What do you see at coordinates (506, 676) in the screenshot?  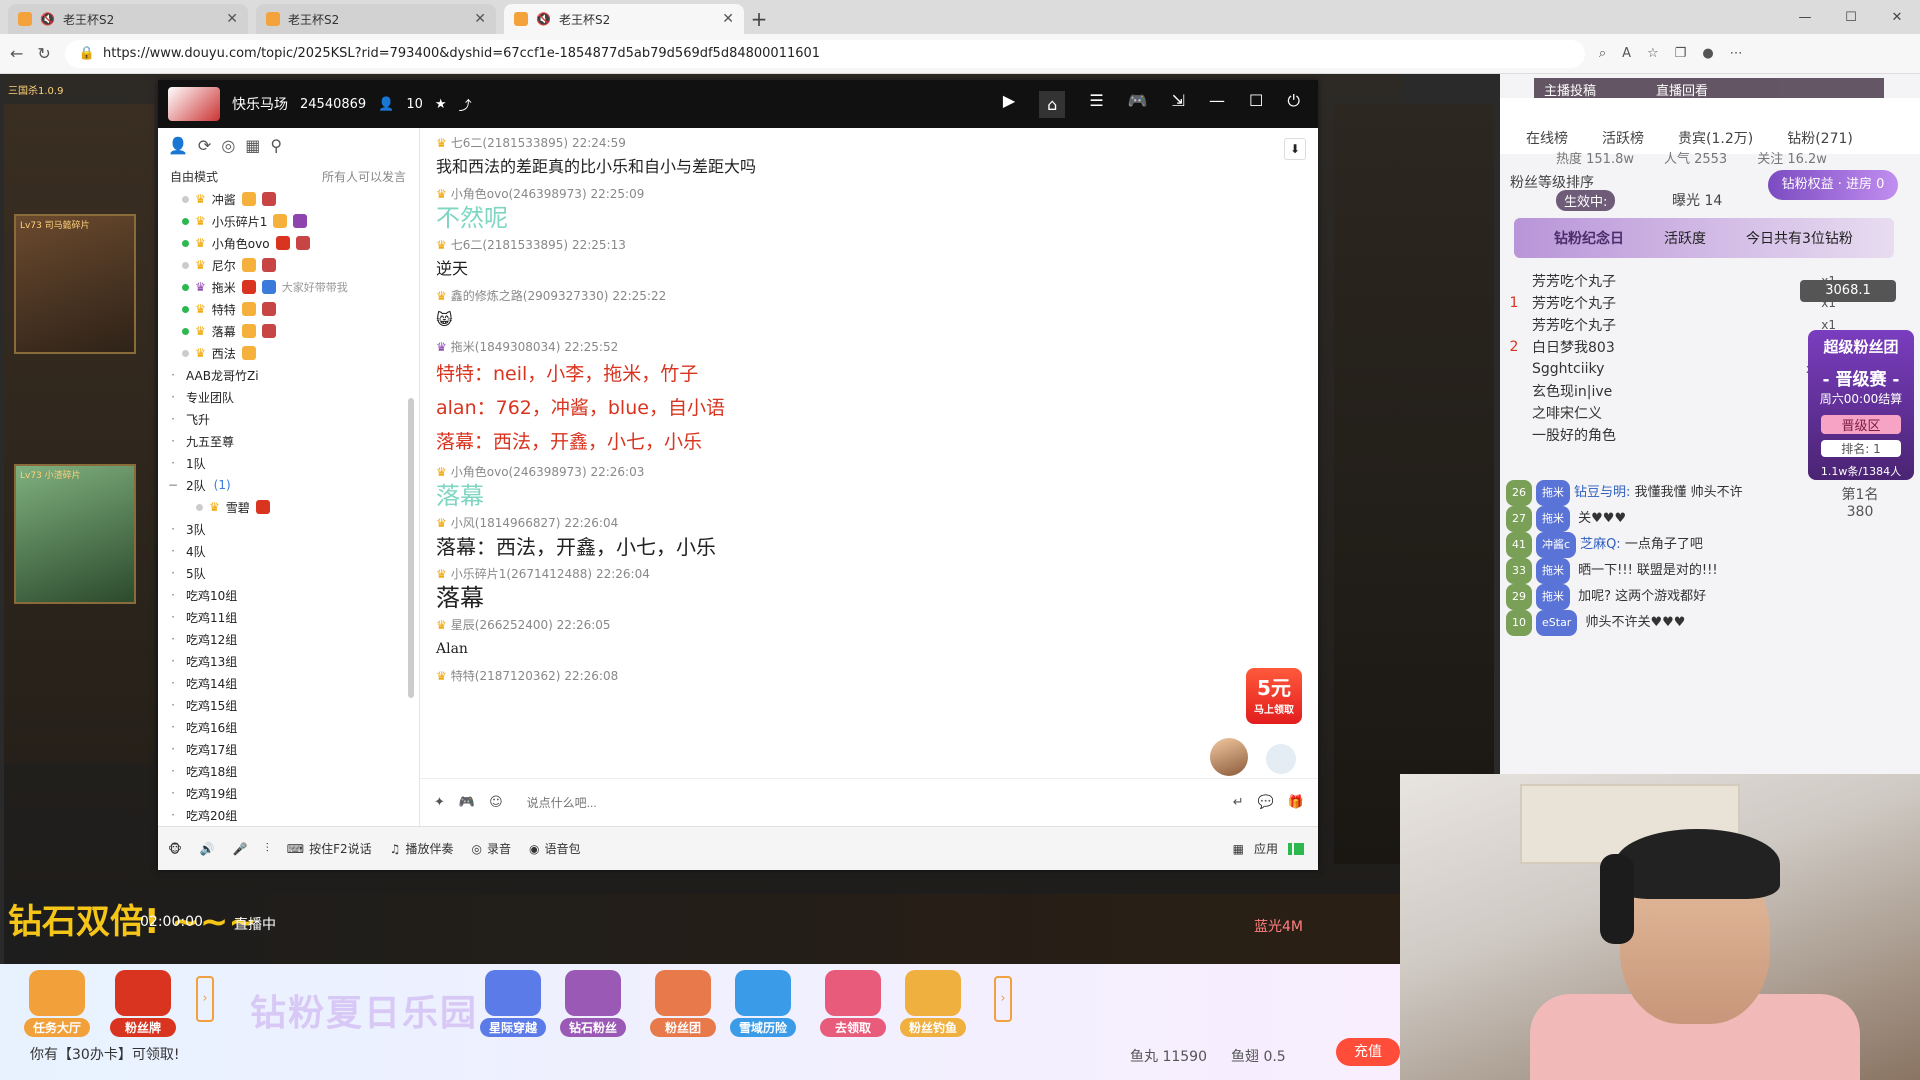 I see `message-user: 特特(2187120362)` at bounding box center [506, 676].